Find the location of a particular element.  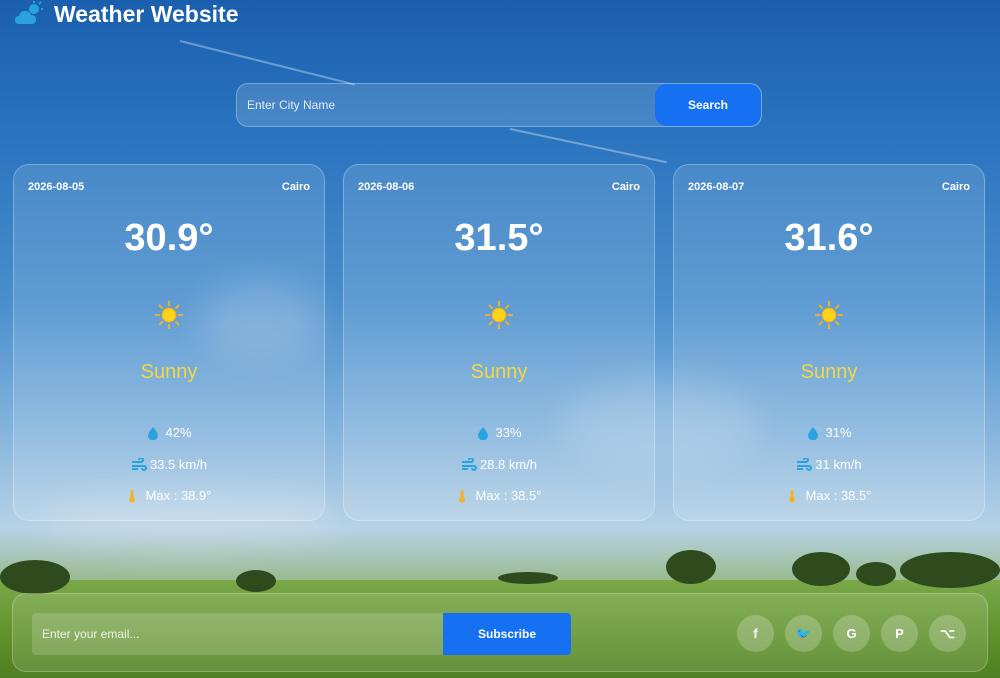

pinterest-icon: P is located at coordinates (899, 633).